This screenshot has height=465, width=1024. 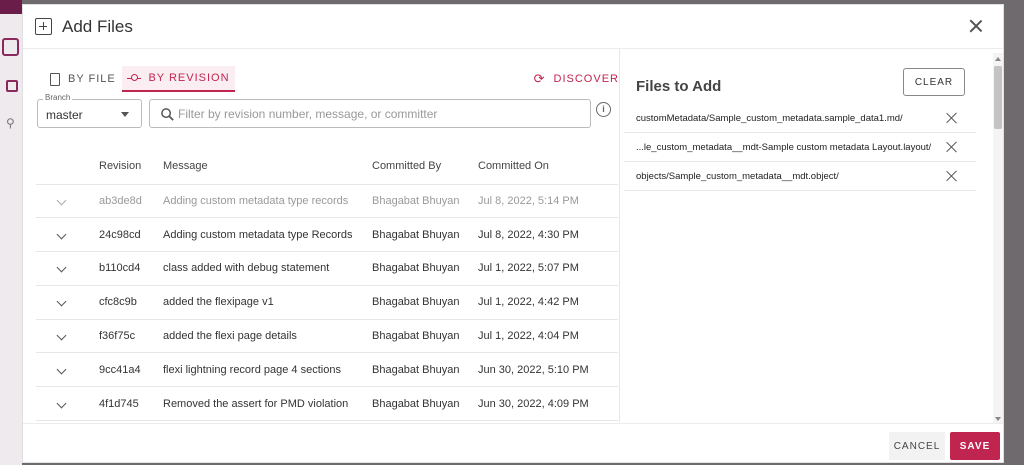 I want to click on scroll-down-icon, so click(x=998, y=419).